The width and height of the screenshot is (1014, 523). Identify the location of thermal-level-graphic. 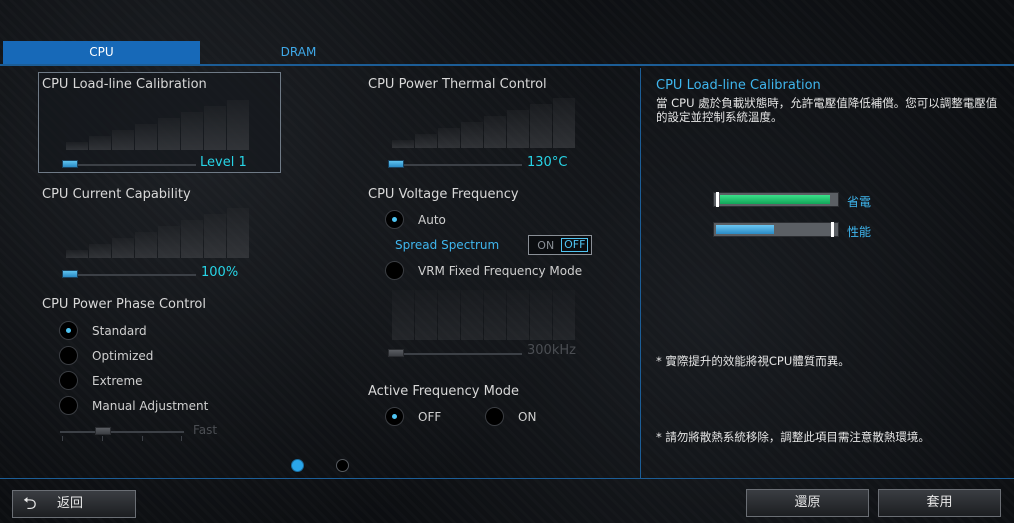
(483, 123).